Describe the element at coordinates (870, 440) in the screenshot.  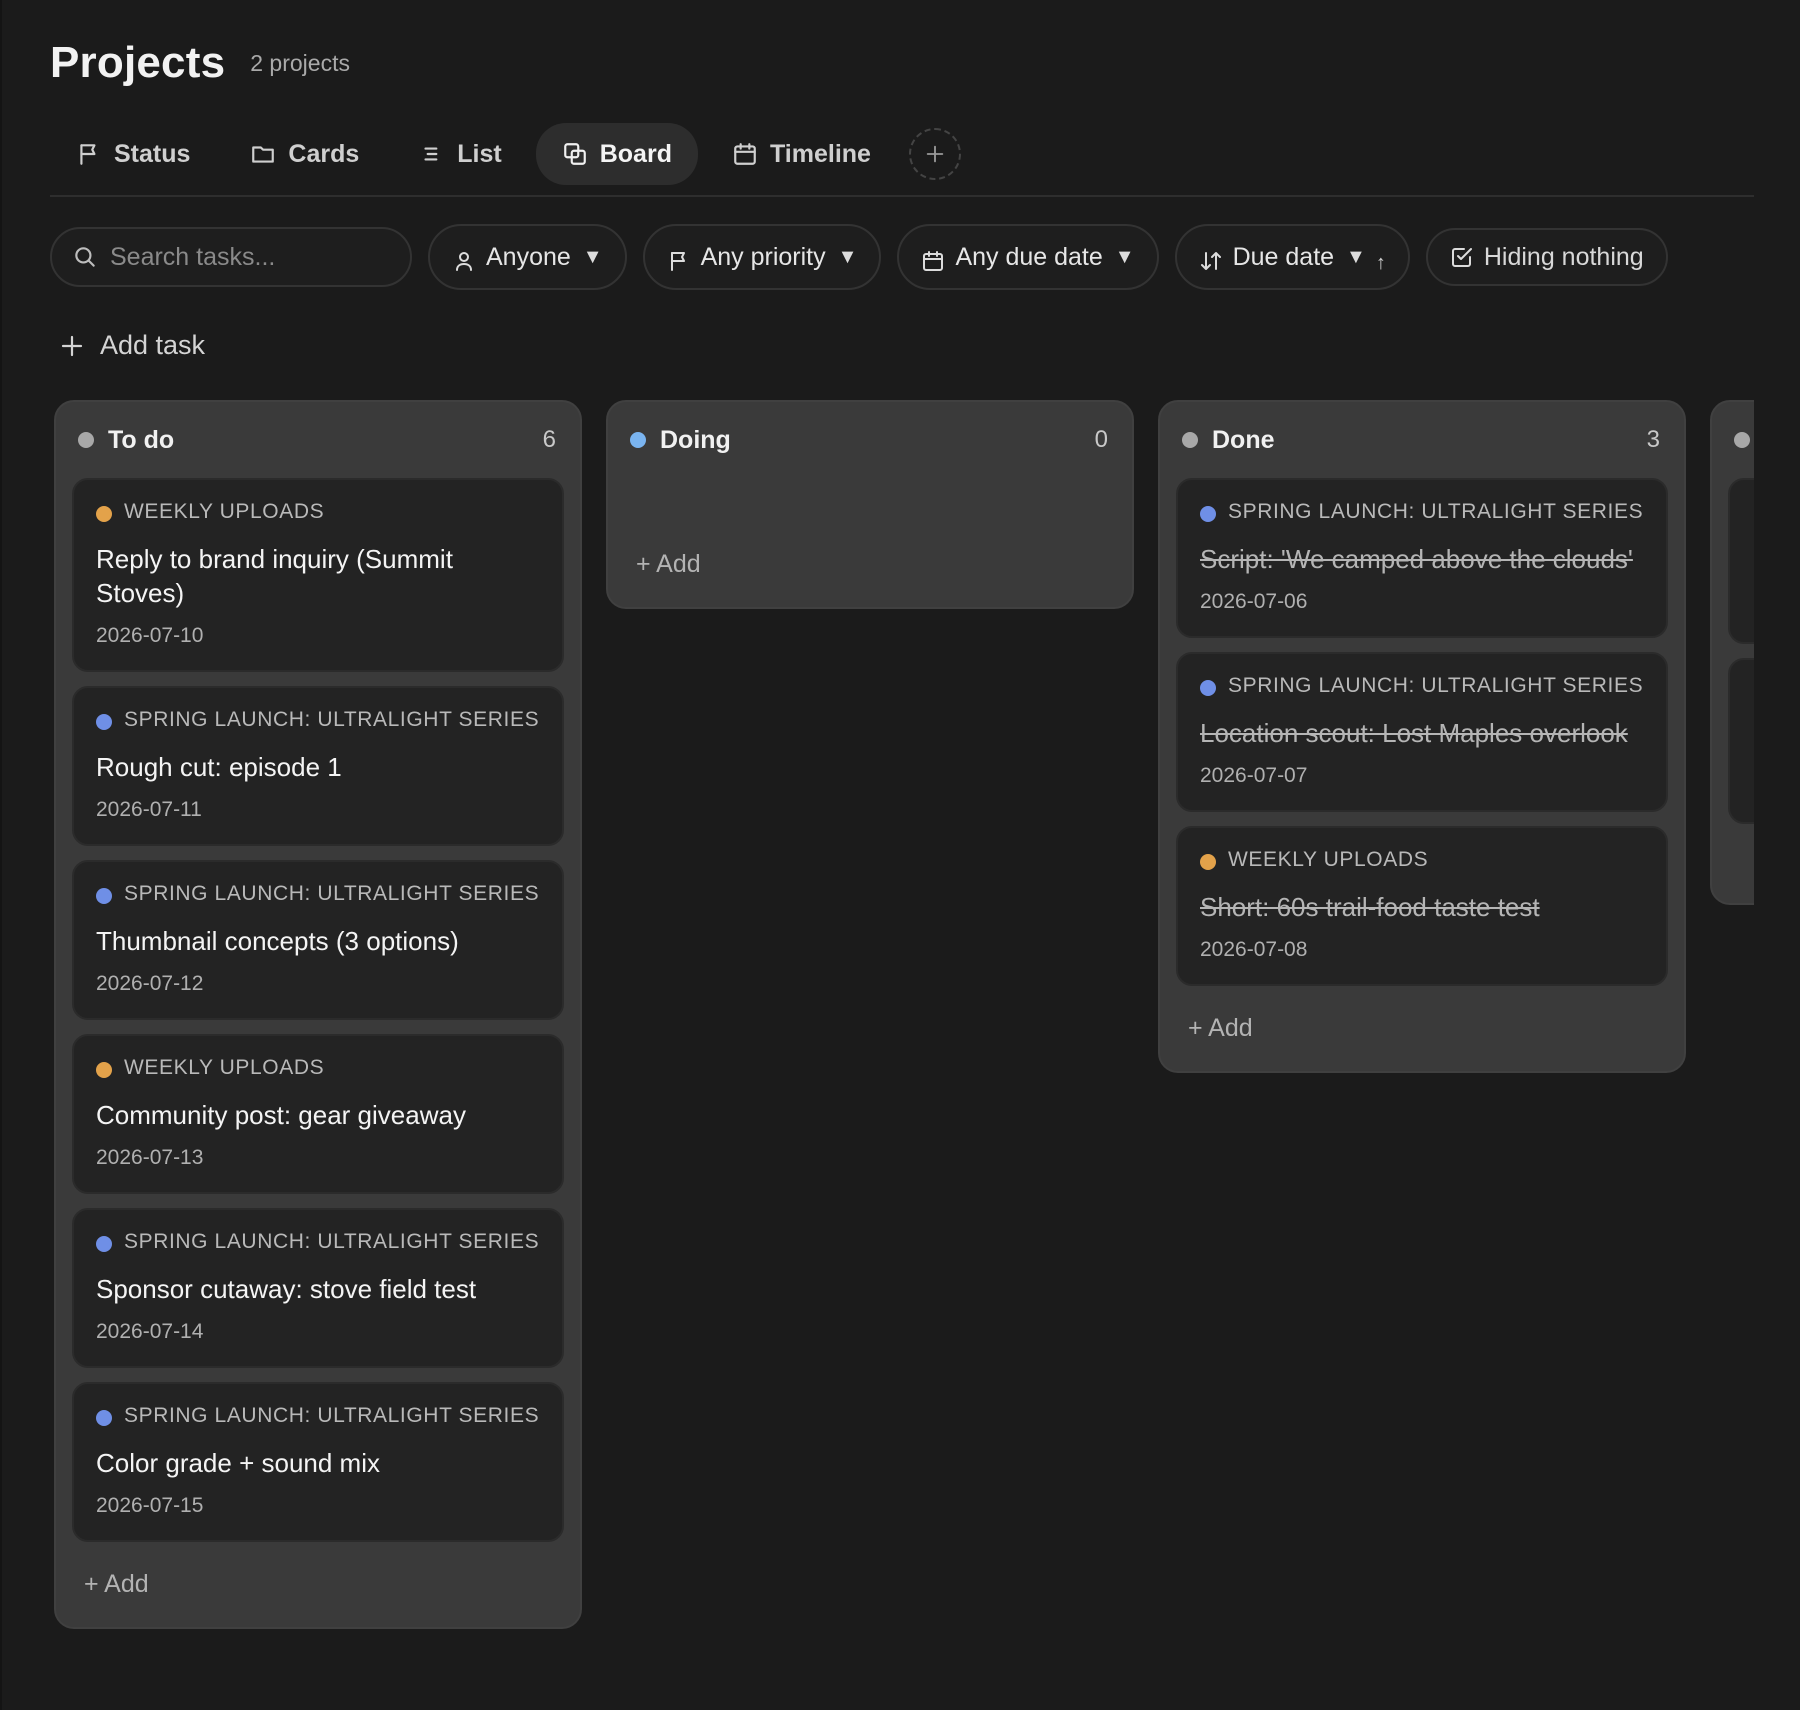
I see `column-header: Doing 0` at that location.